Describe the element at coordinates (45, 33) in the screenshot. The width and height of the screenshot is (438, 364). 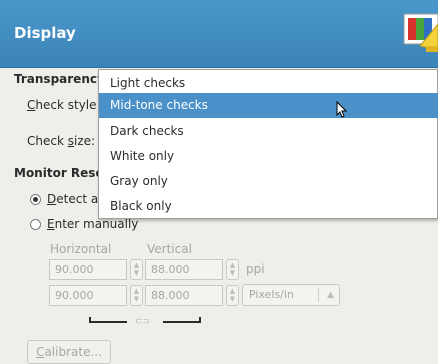
I see `page-title: Display` at that location.